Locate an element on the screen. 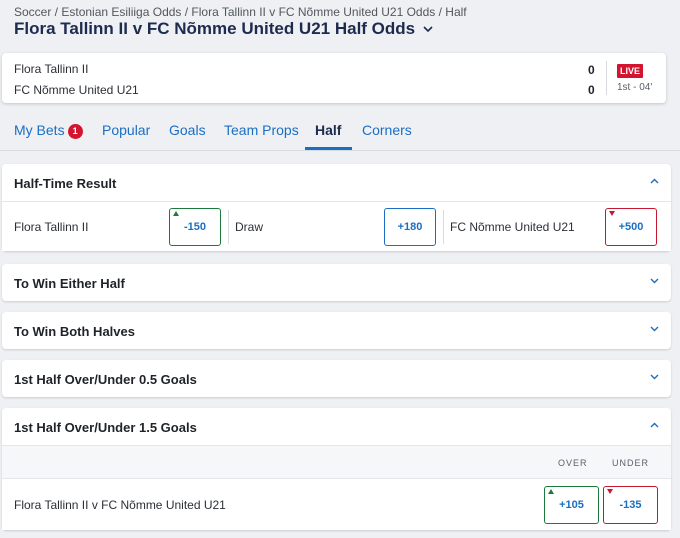 The image size is (680, 538). odds-value: +180 is located at coordinates (410, 227).